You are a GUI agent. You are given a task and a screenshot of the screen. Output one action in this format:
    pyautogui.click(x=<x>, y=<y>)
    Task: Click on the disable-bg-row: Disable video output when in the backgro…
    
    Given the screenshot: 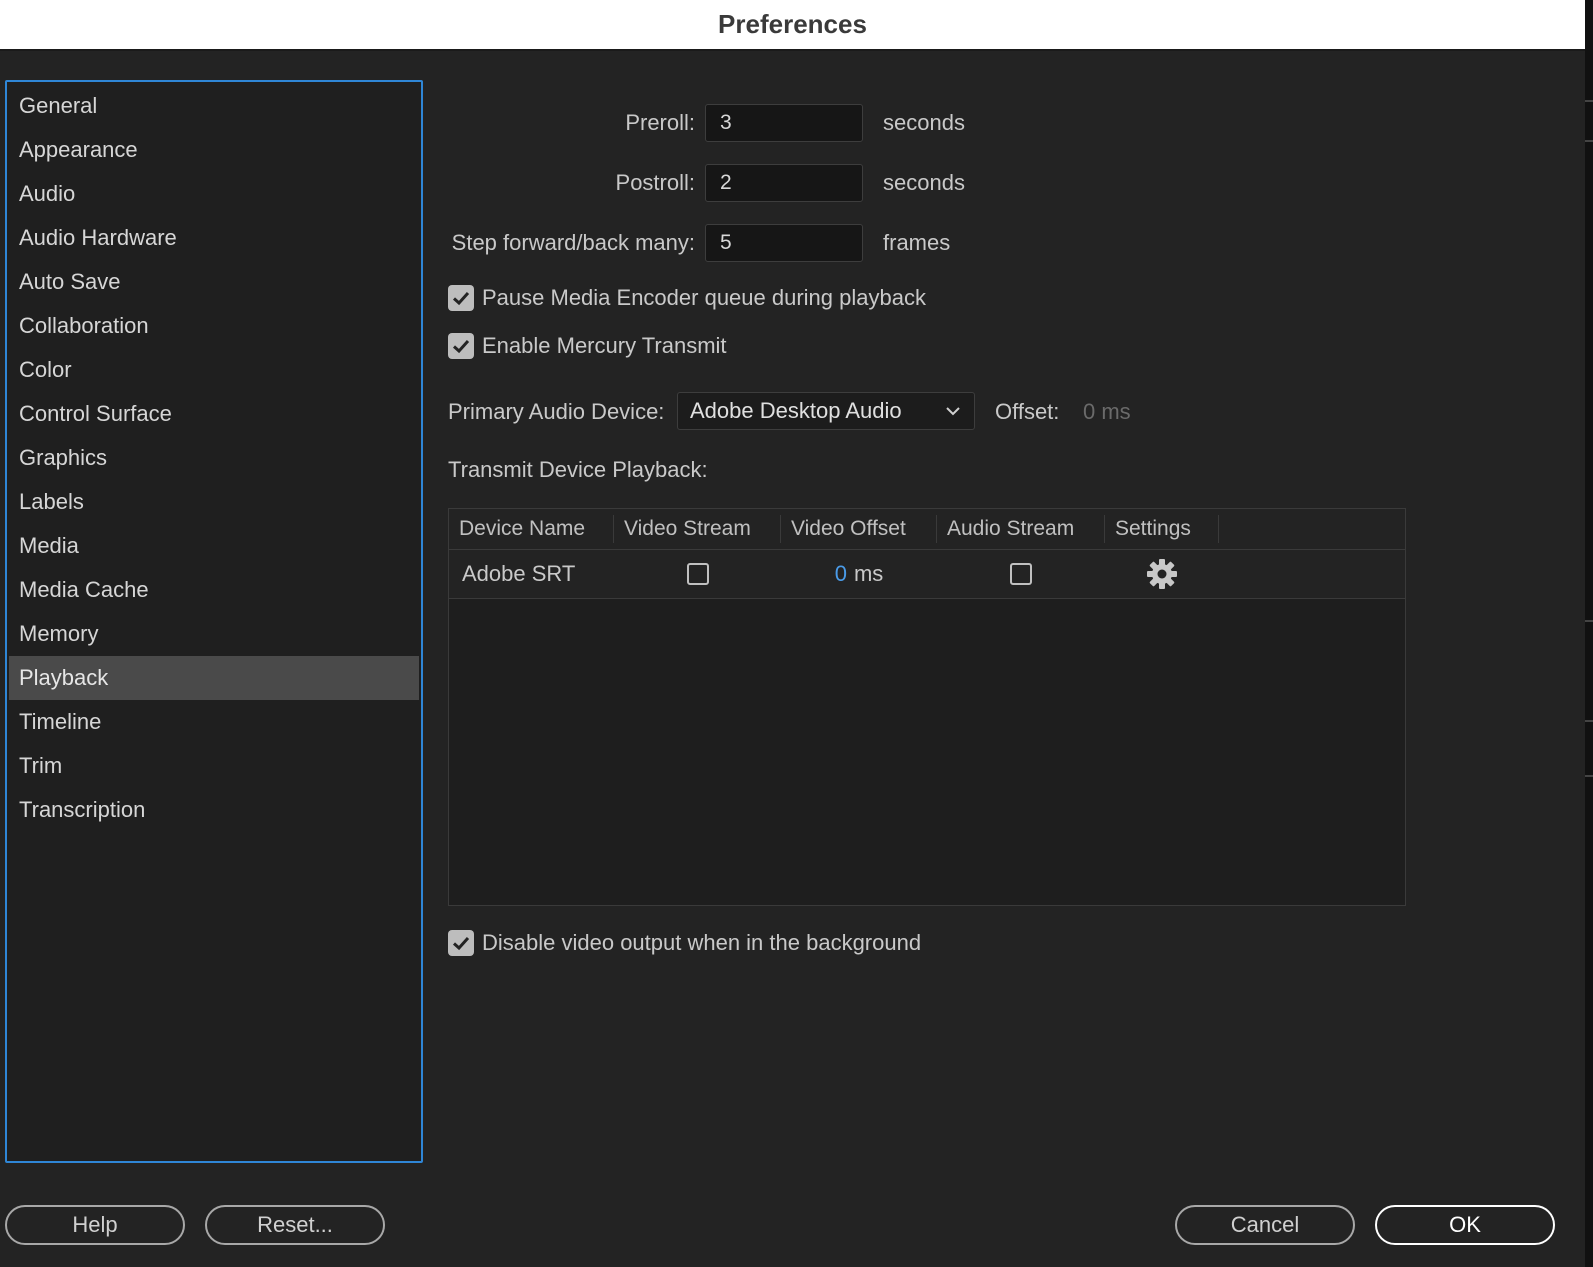 What is the action you would take?
    pyautogui.click(x=684, y=943)
    